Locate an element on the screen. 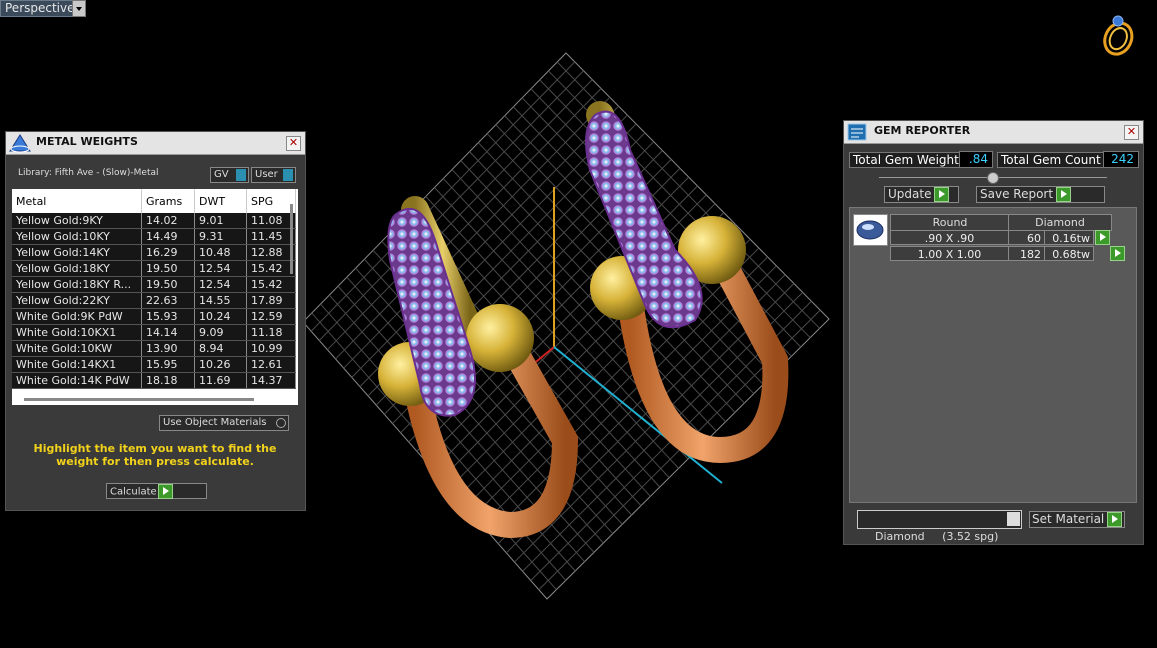  table-row: White Gold:10KX1 14.14 9.09 11.18 is located at coordinates (154, 332).